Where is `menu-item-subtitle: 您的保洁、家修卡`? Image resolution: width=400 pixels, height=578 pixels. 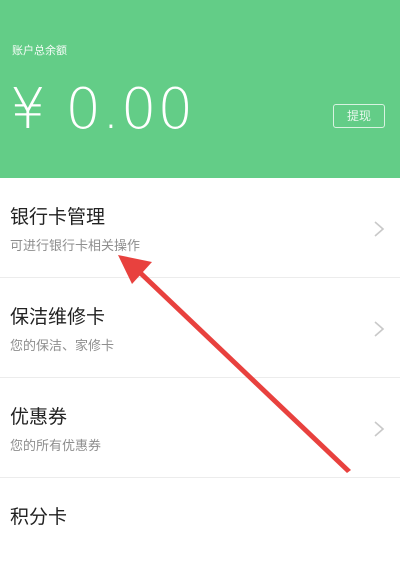 menu-item-subtitle: 您的保洁、家修卡 is located at coordinates (62, 346).